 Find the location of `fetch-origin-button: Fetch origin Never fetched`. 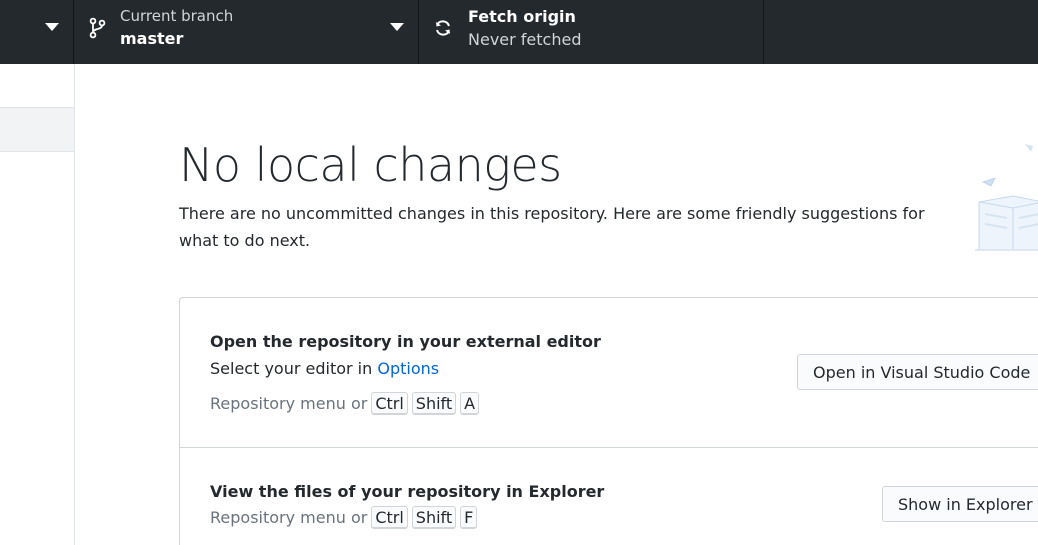

fetch-origin-button: Fetch origin Never fetched is located at coordinates (591, 32).